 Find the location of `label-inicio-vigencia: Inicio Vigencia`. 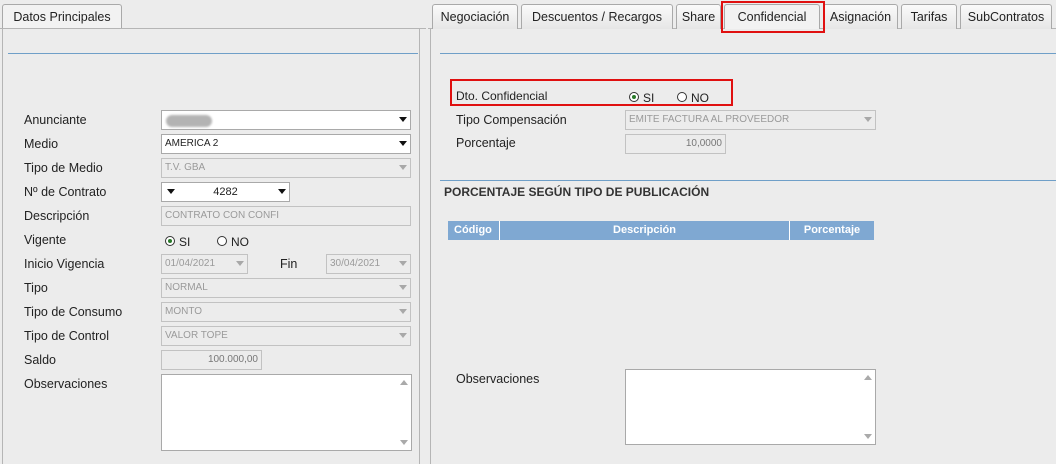

label-inicio-vigencia: Inicio Vigencia is located at coordinates (64, 264).